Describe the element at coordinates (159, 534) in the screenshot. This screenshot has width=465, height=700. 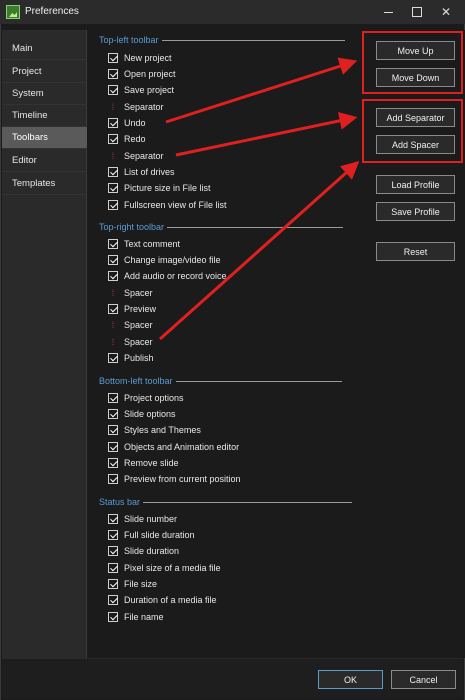
I see `checkbox-label: Full slide duration` at that location.